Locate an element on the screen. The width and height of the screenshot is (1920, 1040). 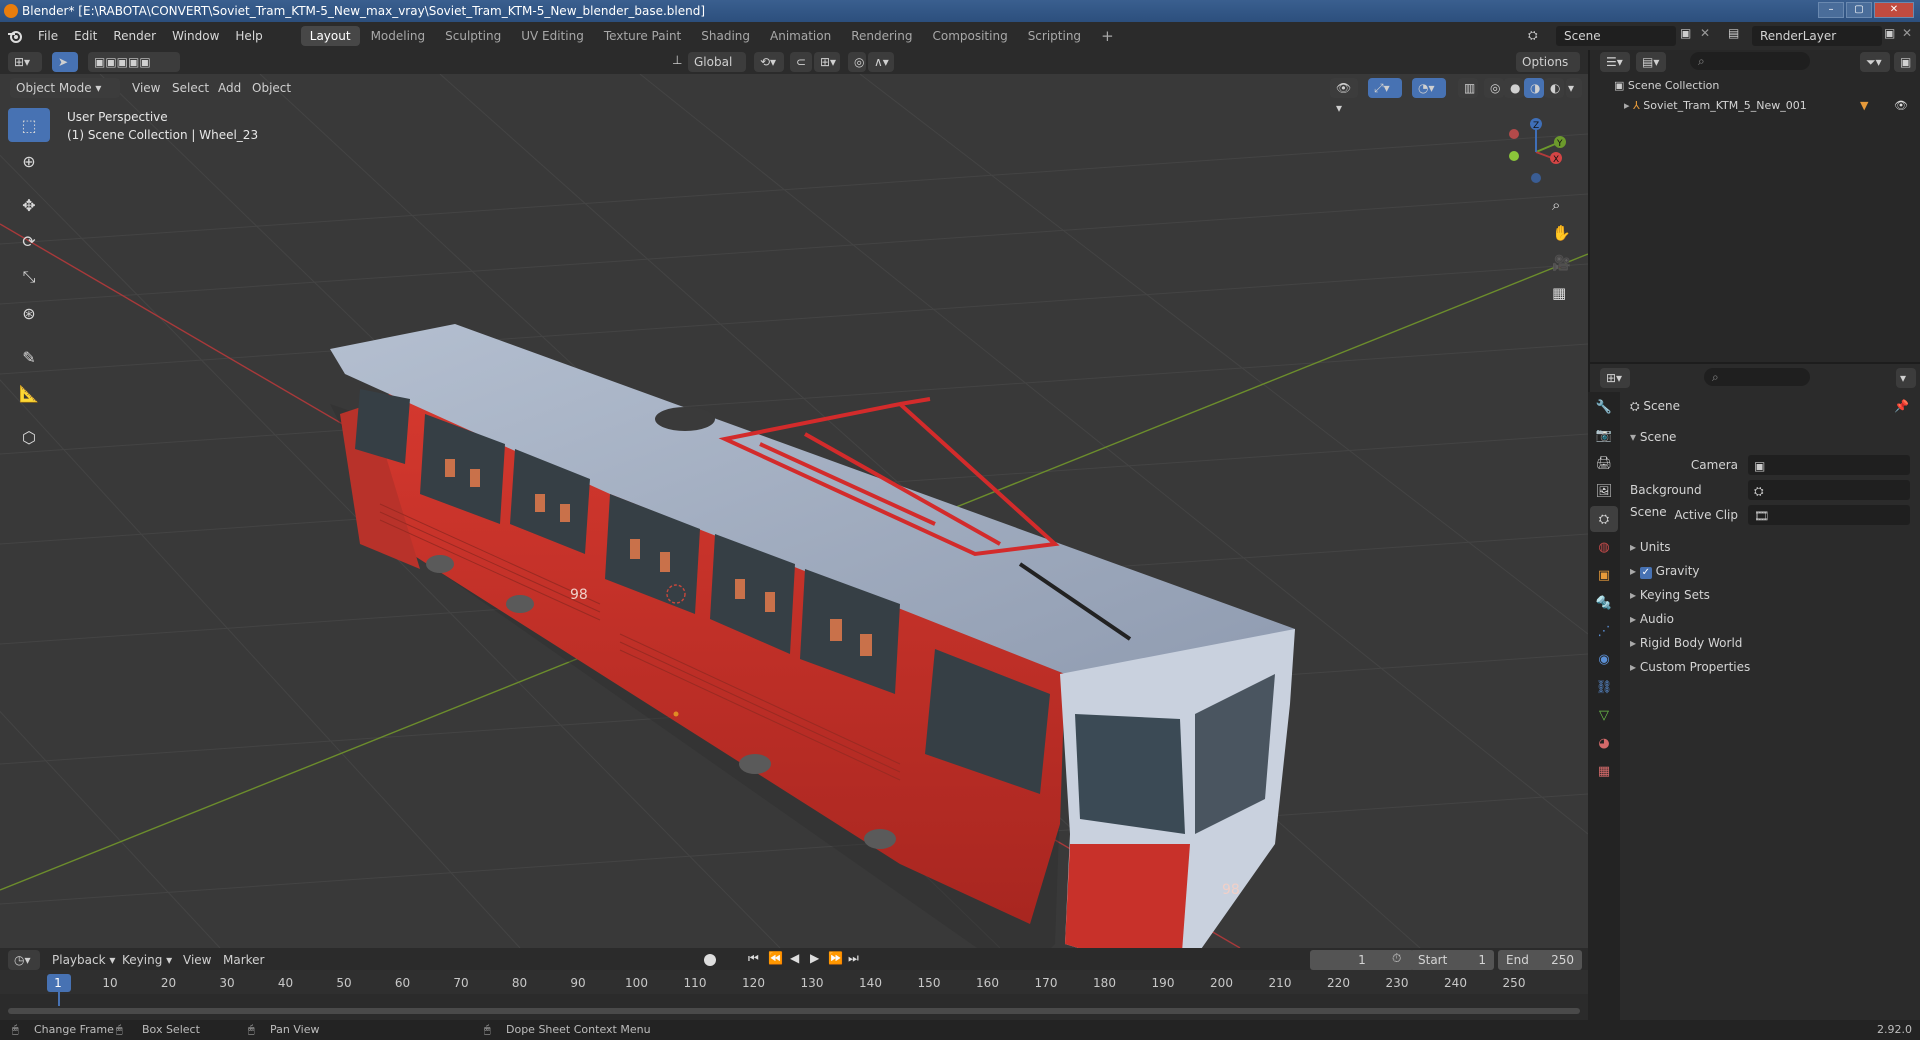
object-mode-dropdown: Object Mode ▾ is located at coordinates (65, 88).